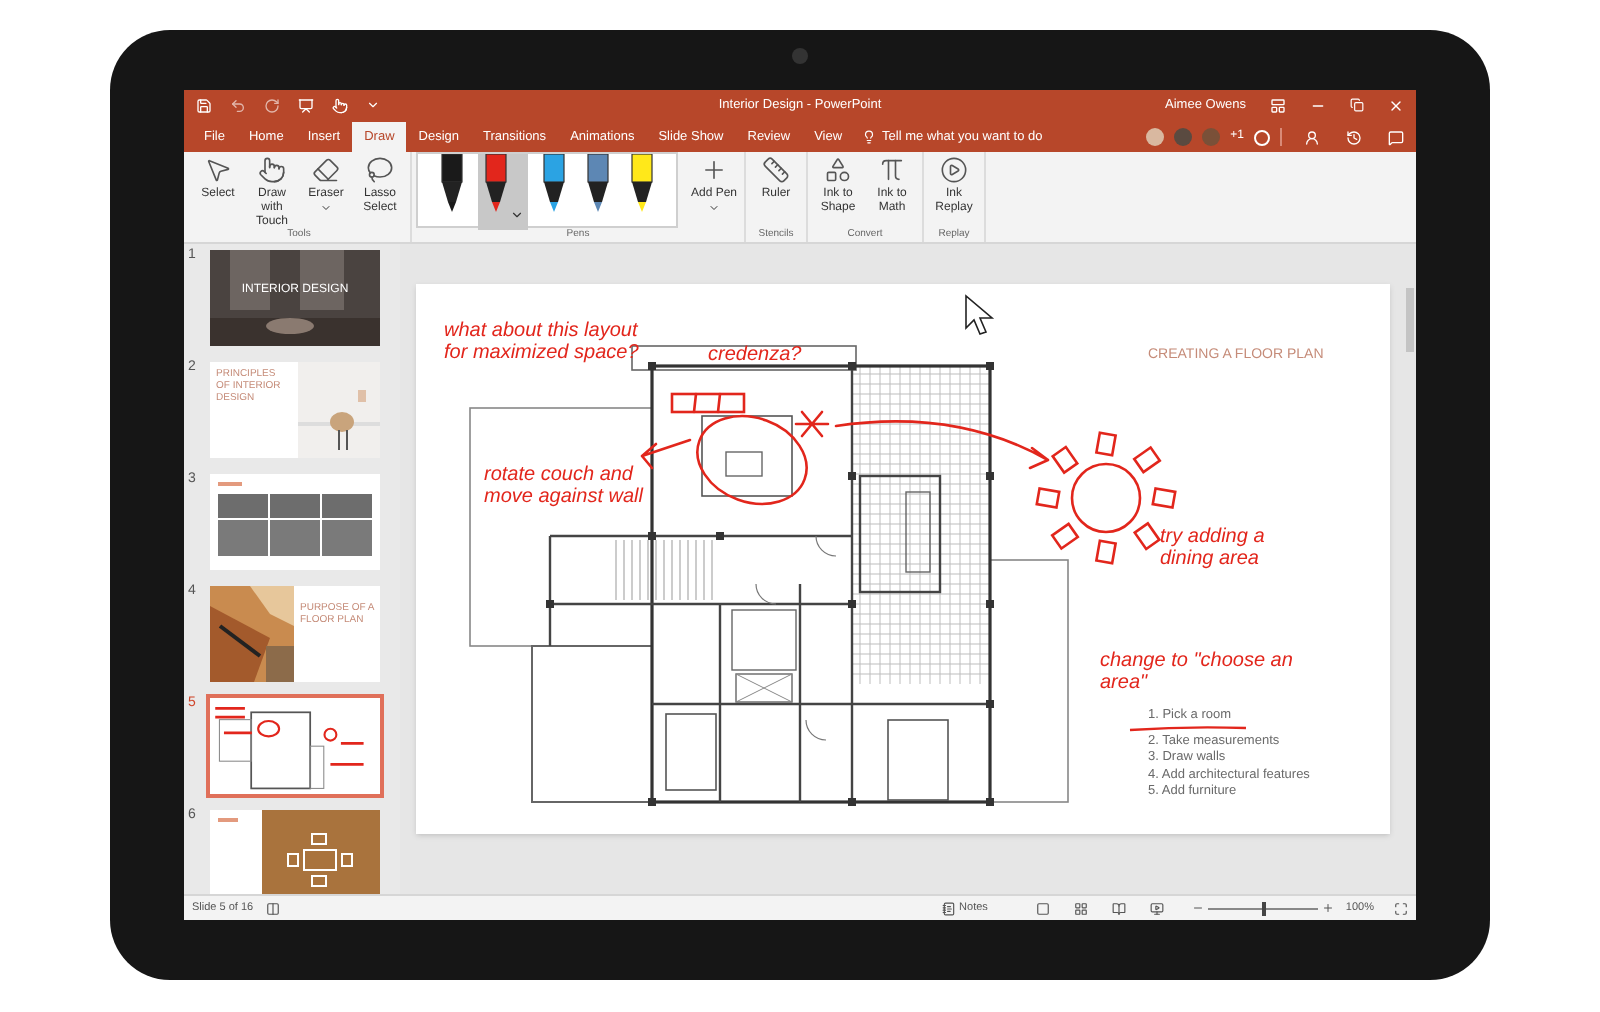 The image size is (1600, 1012). What do you see at coordinates (1197, 672) in the screenshot?
I see `ink-note: change to "choose an area"` at bounding box center [1197, 672].